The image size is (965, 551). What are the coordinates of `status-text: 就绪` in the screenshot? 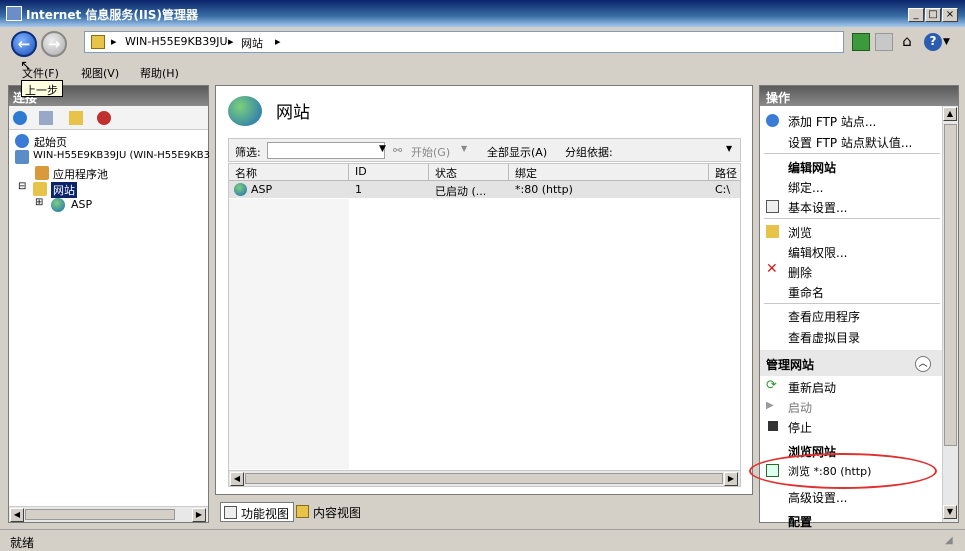 It's located at (22, 543).